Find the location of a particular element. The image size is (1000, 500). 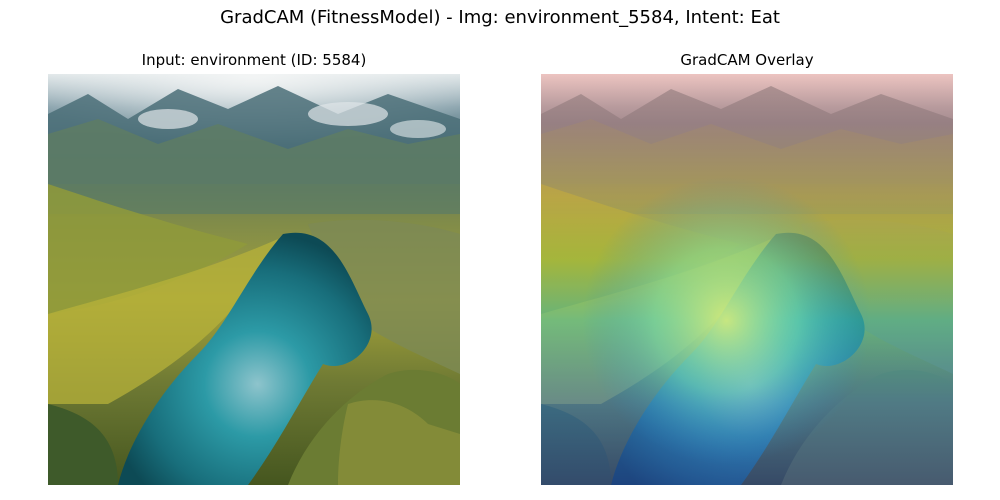

overlay-panel-title: GradCAM Overlay is located at coordinates (747, 60).